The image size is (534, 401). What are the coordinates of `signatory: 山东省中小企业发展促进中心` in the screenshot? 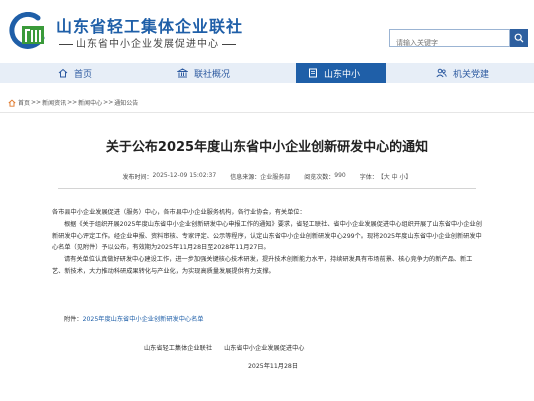 It's located at (264, 348).